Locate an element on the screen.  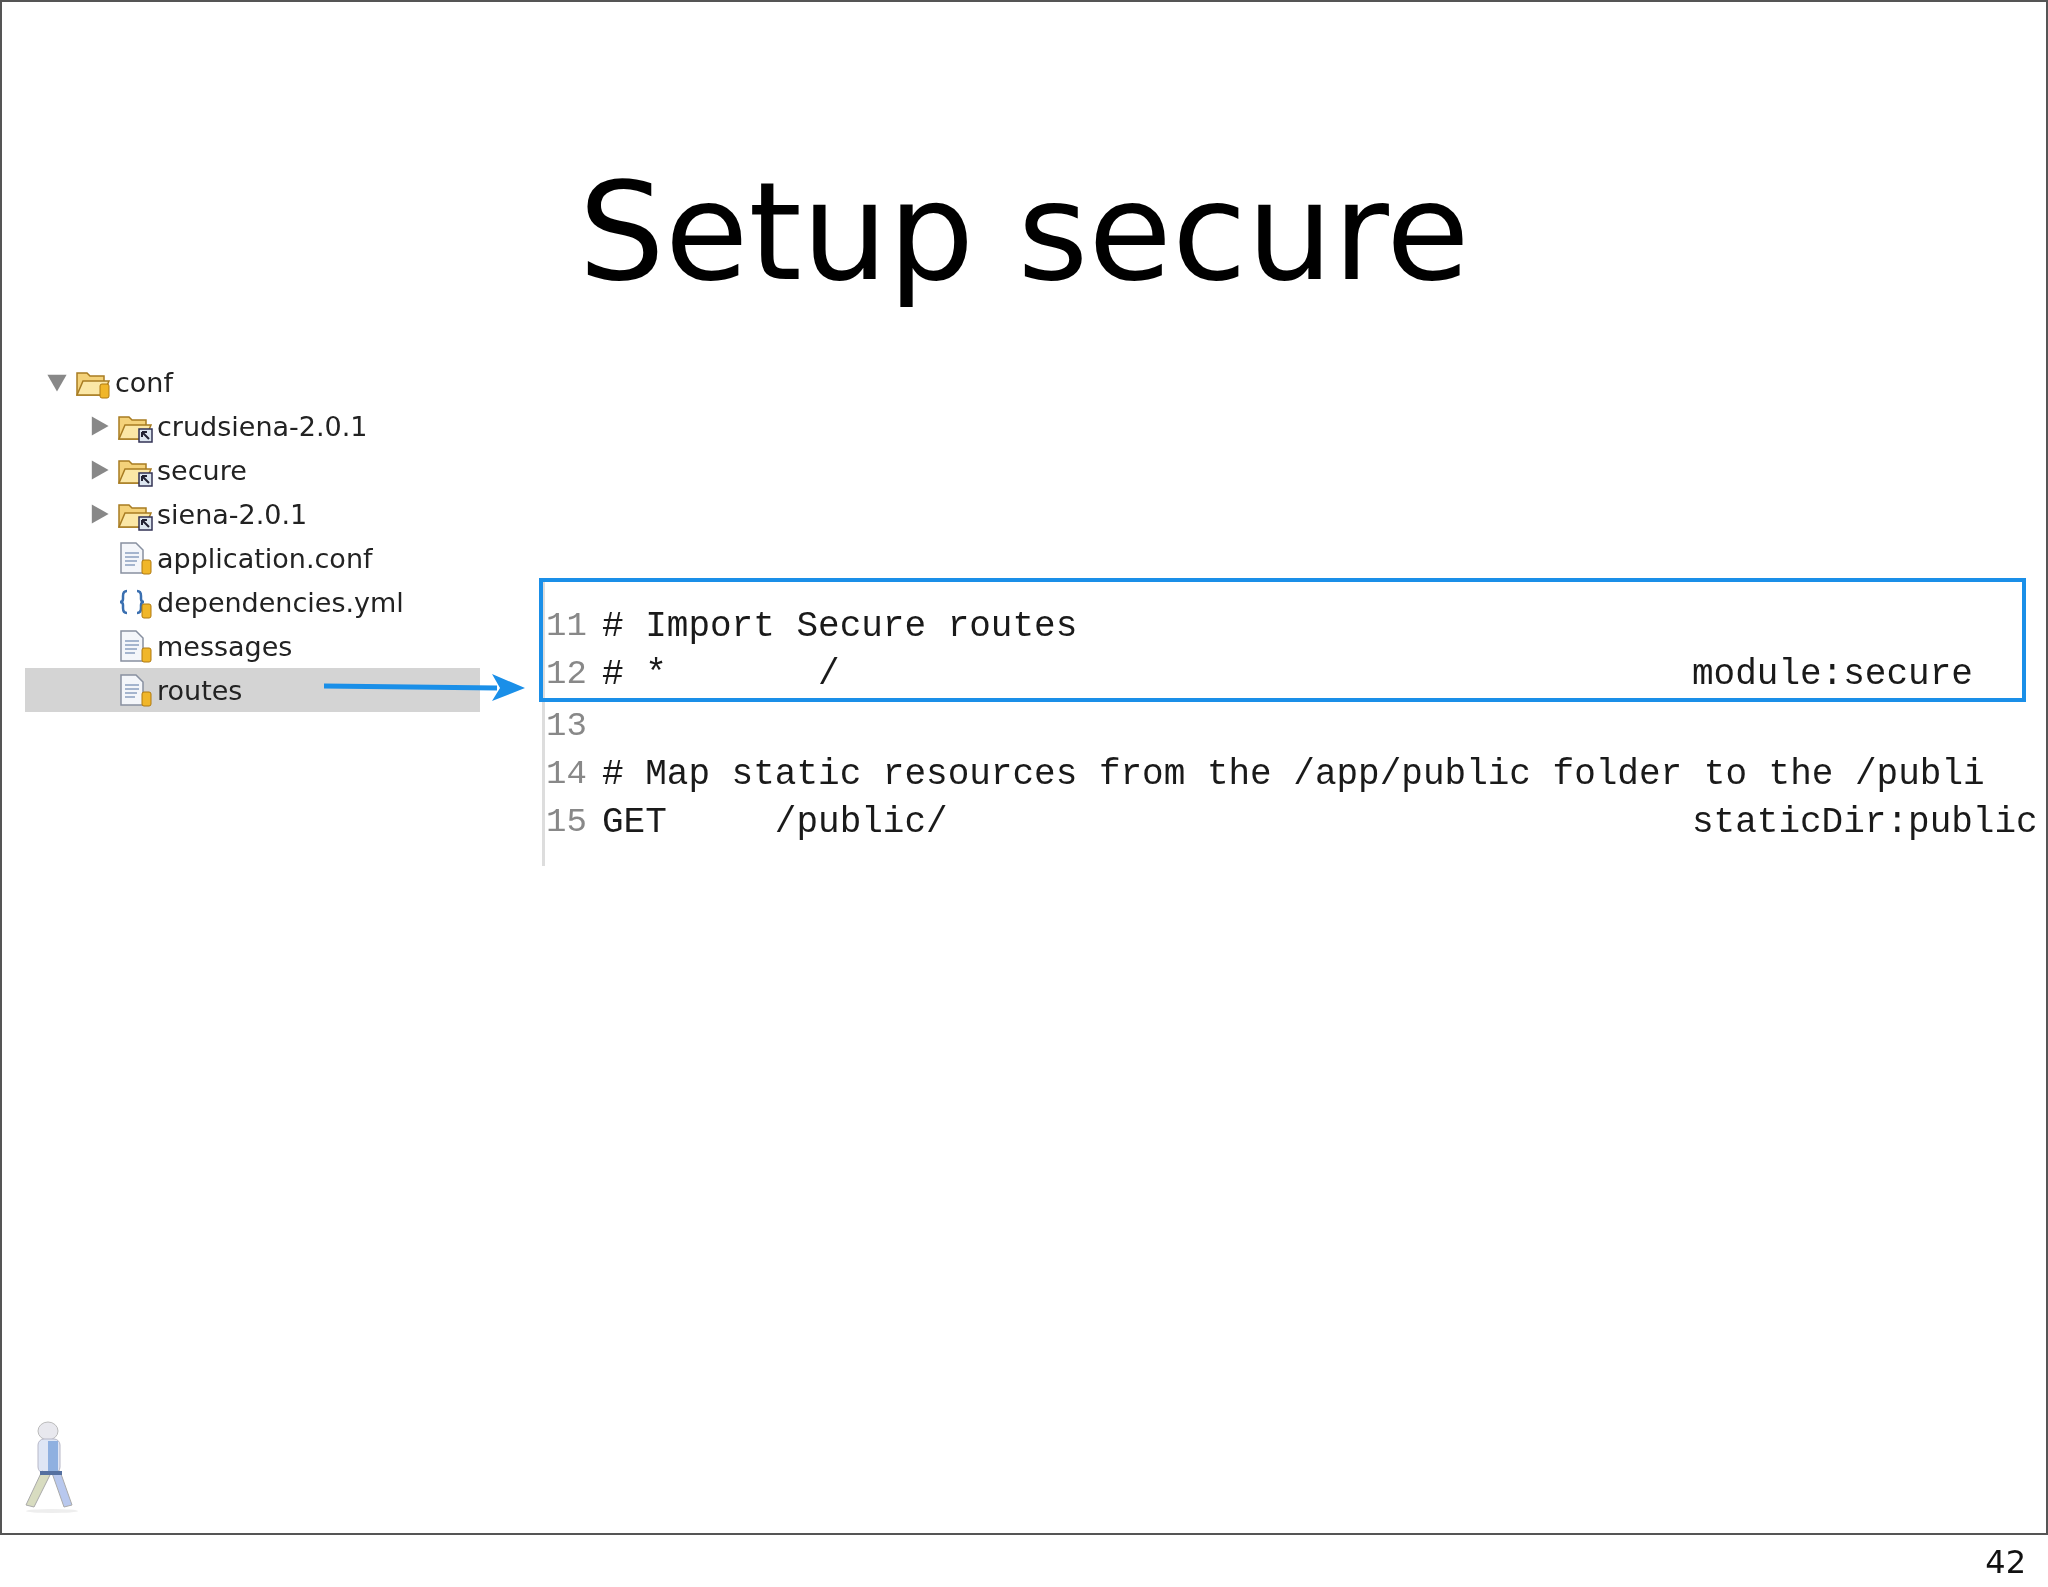
tree-item-label: secure is located at coordinates (202, 470).